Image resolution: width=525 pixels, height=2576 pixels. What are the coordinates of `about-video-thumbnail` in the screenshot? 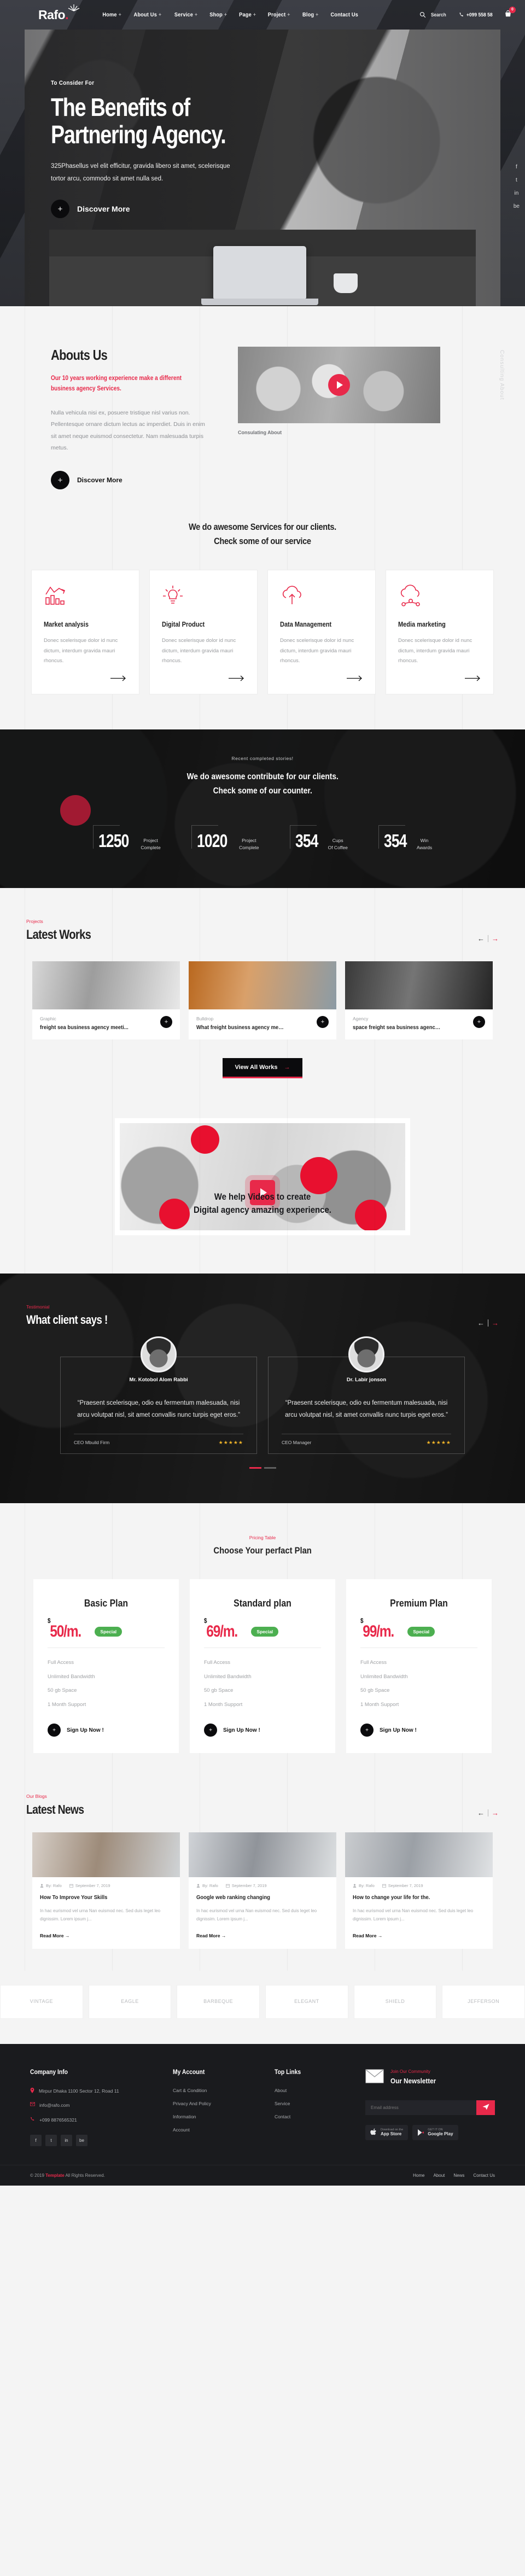 It's located at (339, 385).